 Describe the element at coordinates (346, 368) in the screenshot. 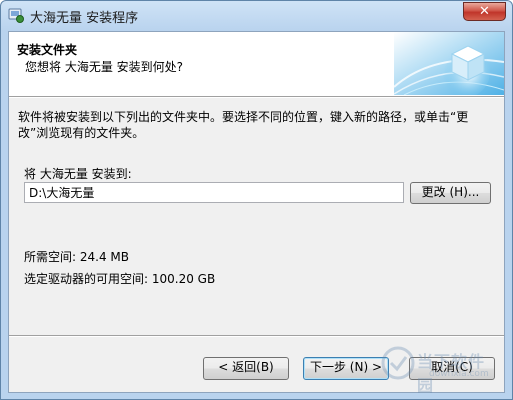

I see `next-button: 下一步 (N) >` at that location.